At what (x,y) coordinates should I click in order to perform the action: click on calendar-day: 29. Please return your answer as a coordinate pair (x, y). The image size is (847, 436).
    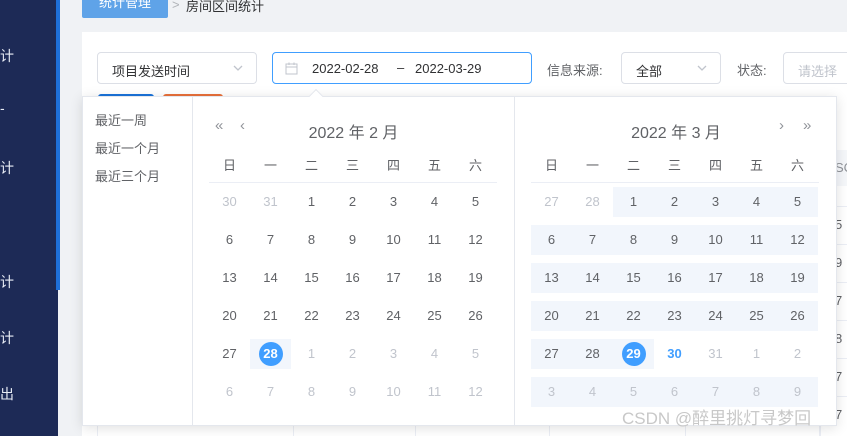
    Looking at the image, I should click on (633, 354).